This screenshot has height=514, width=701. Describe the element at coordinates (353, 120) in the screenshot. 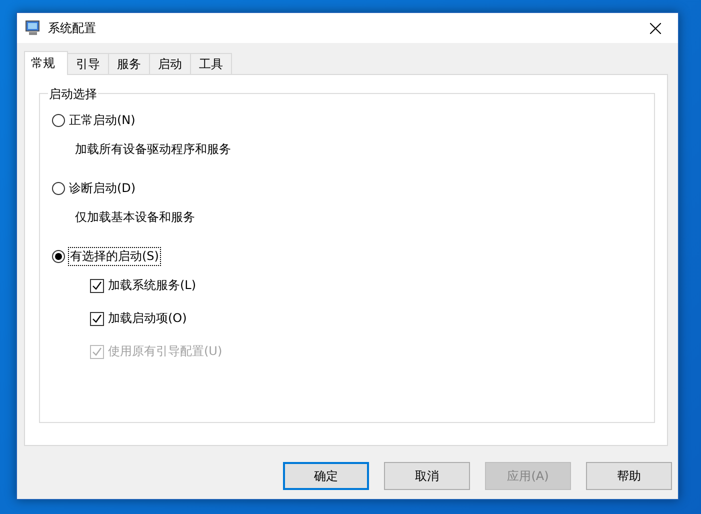

I see `radio-option: 正常启动(N)` at that location.